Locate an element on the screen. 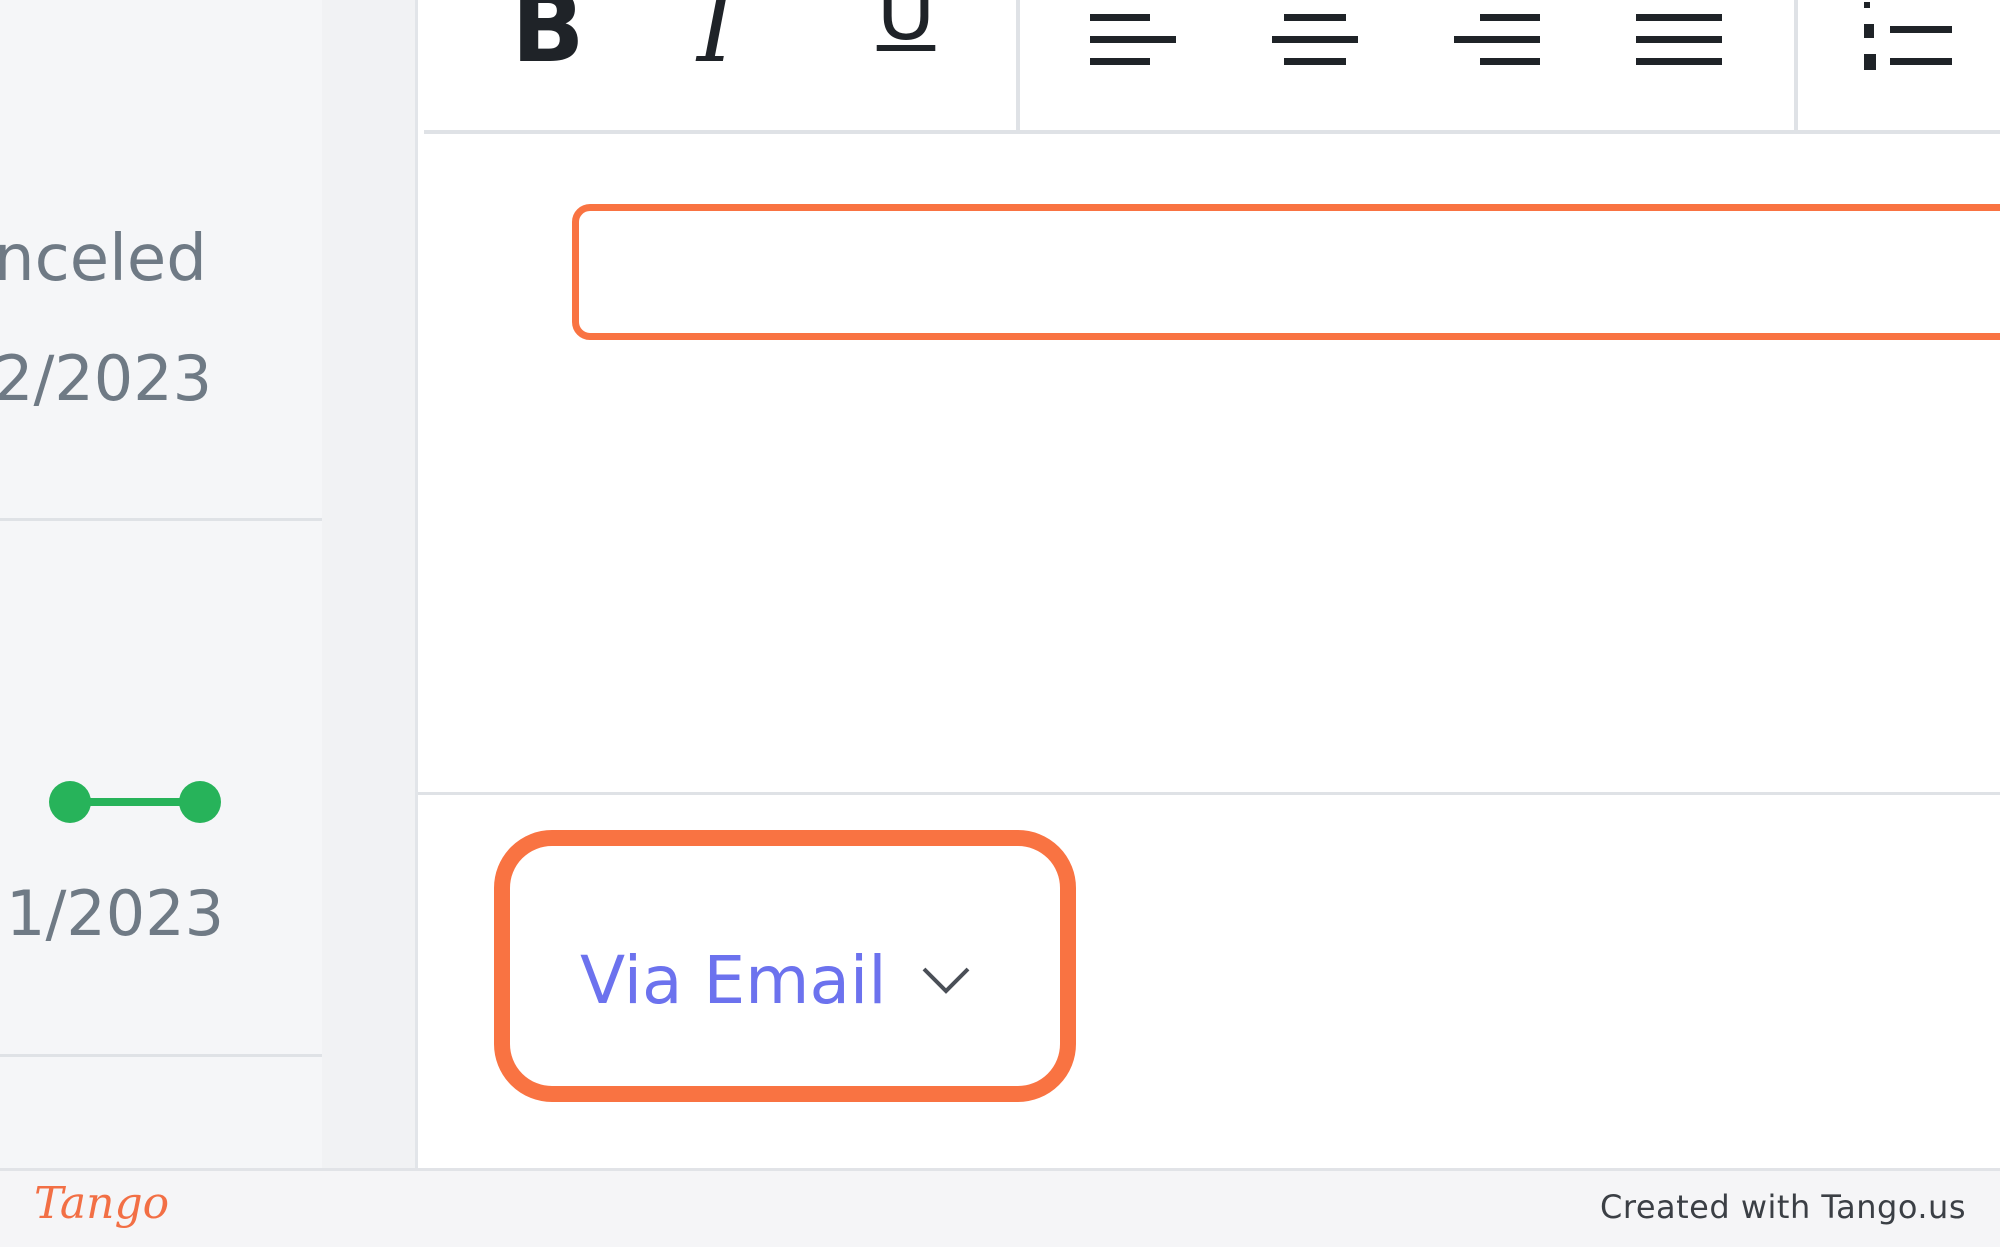  ticket-date-text: 2/2023 is located at coordinates (106, 378).